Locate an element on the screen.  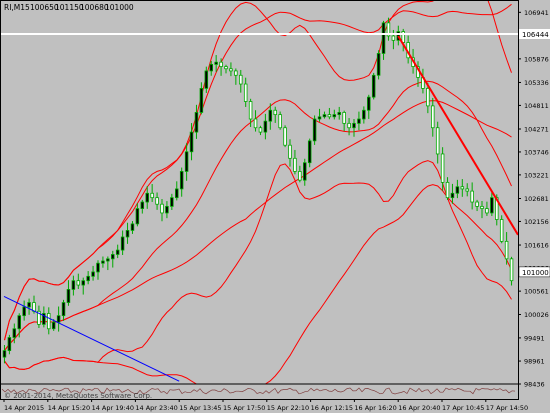
y-axis-tick-label: 98436 is located at coordinates (534, 385).